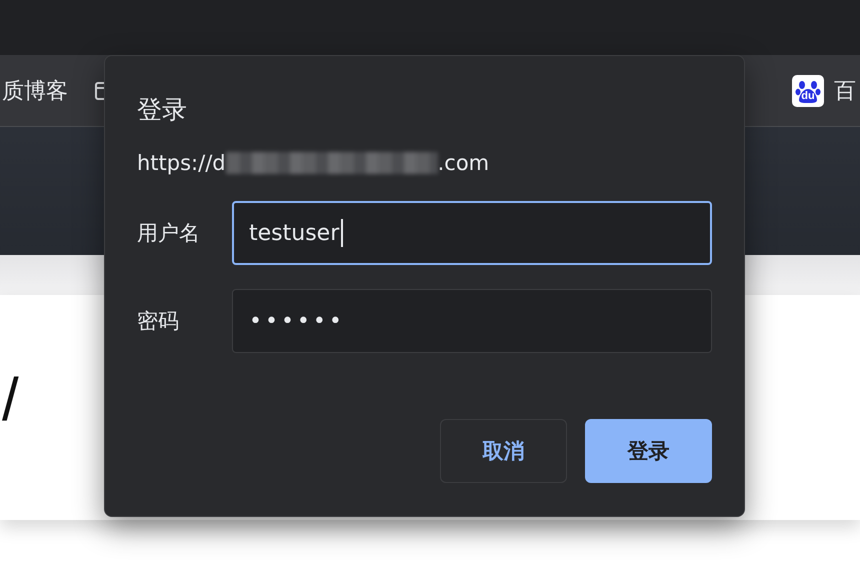  Describe the element at coordinates (472, 233) in the screenshot. I see `username-field: testuser` at that location.